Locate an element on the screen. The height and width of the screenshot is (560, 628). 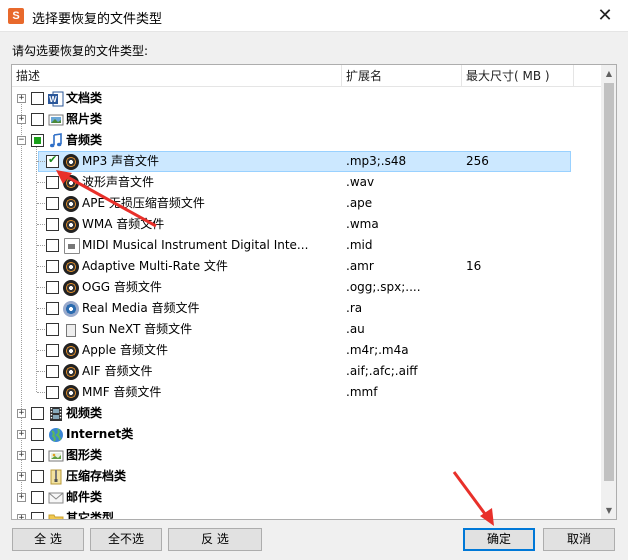
scroll-down-arrow-icon: ▼ is located at coordinates (608, 510).